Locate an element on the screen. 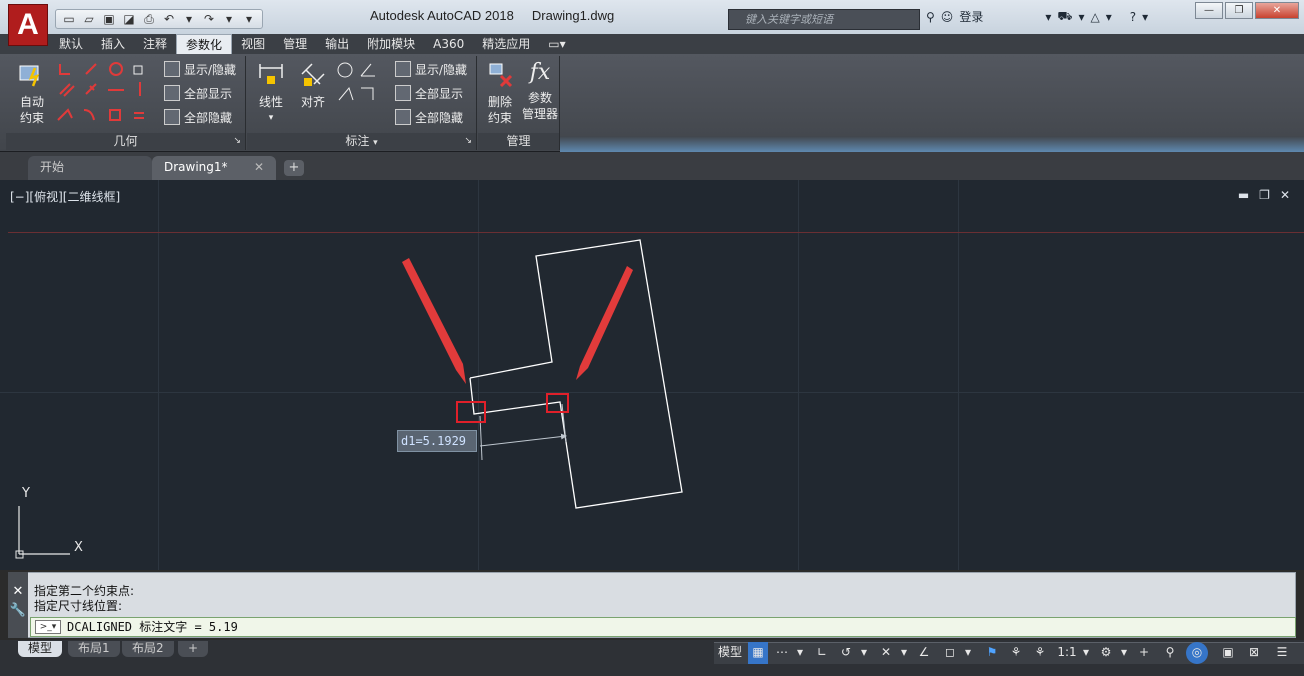  delete-constraints-button: 删除 约束 is located at coordinates (500, 93).